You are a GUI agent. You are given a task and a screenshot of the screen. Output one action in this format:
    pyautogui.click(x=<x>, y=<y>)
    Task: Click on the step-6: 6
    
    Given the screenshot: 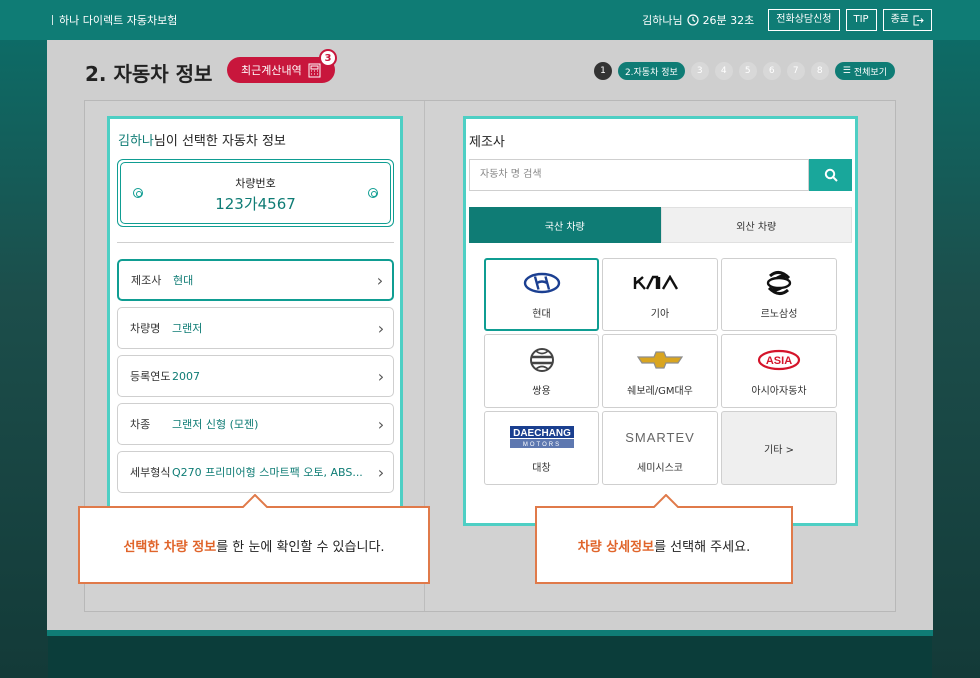 What is the action you would take?
    pyautogui.click(x=771, y=71)
    